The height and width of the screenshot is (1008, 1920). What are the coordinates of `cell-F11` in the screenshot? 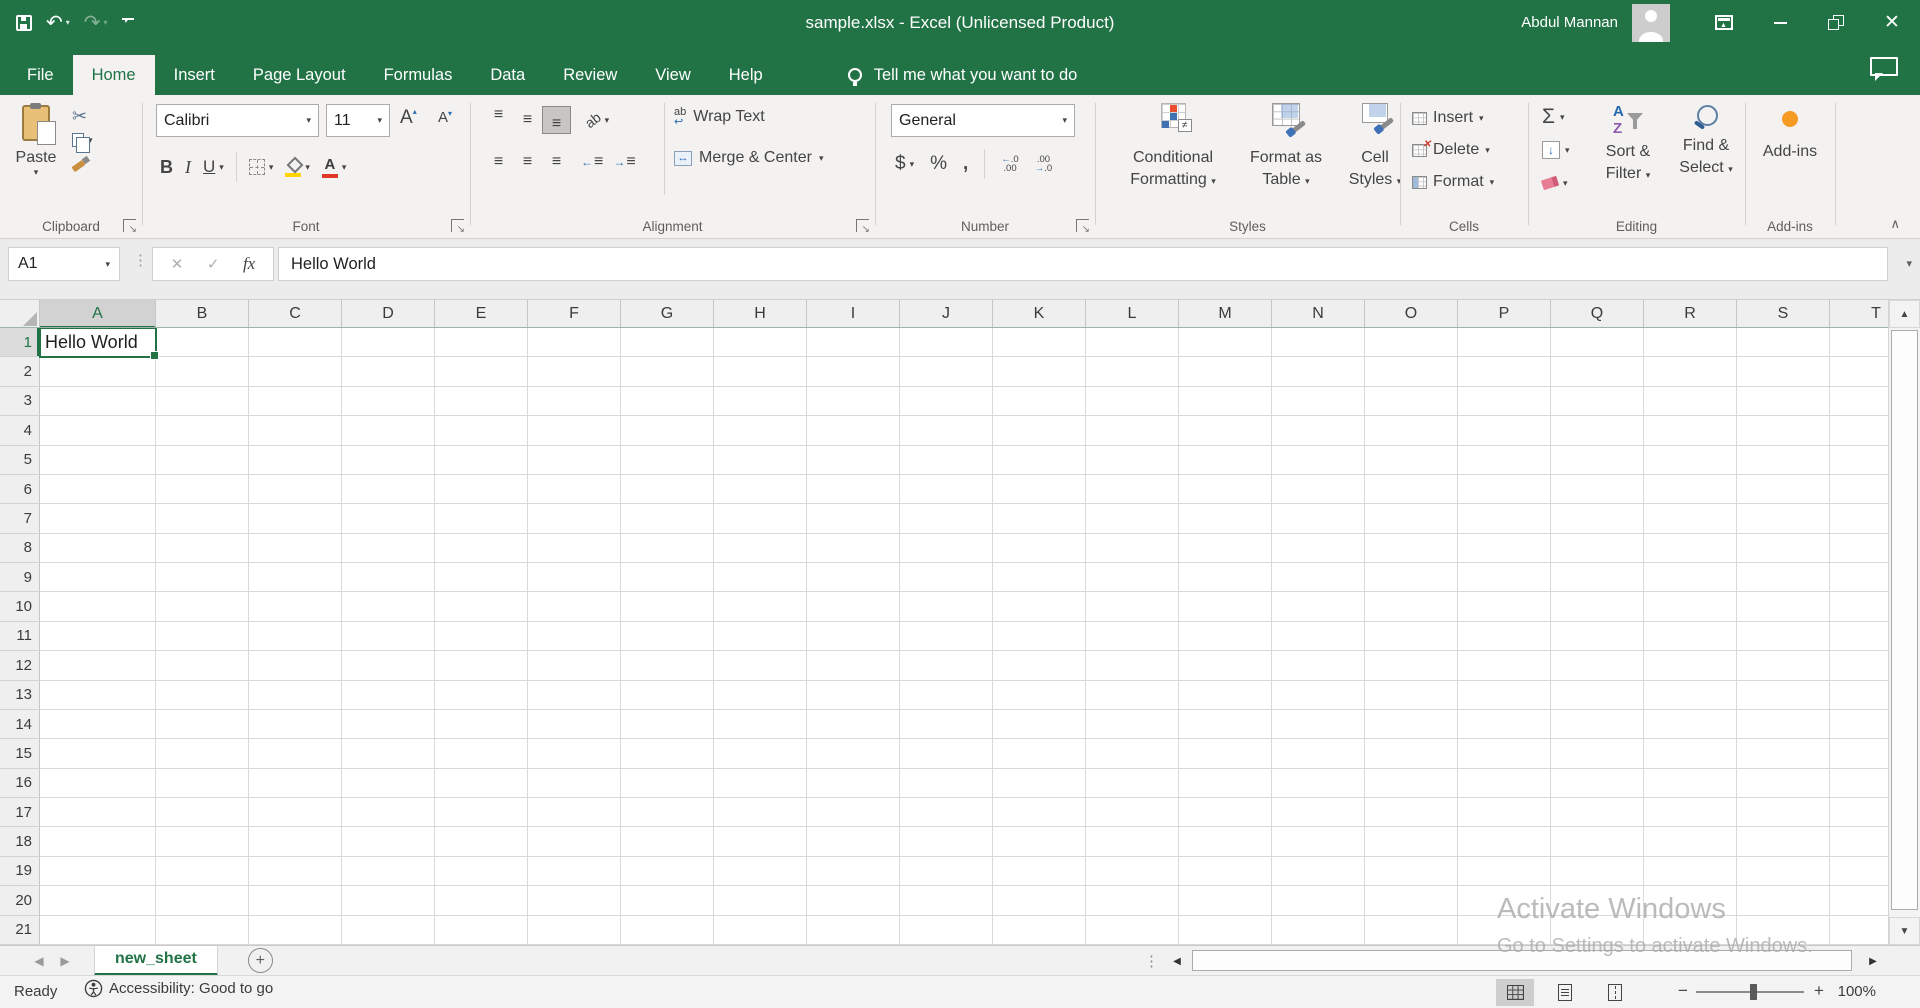 It's located at (574, 636).